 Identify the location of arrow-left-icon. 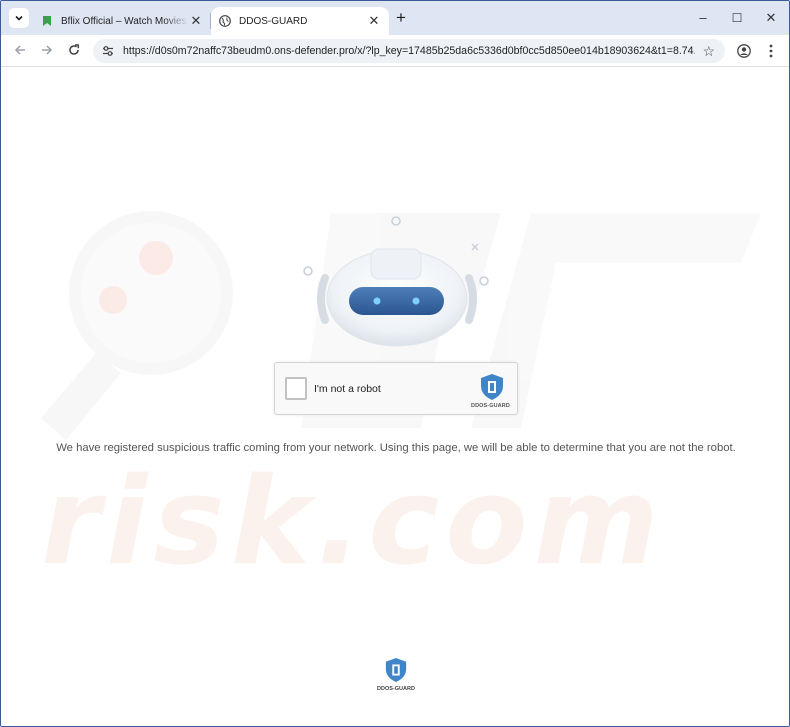
(19, 50).